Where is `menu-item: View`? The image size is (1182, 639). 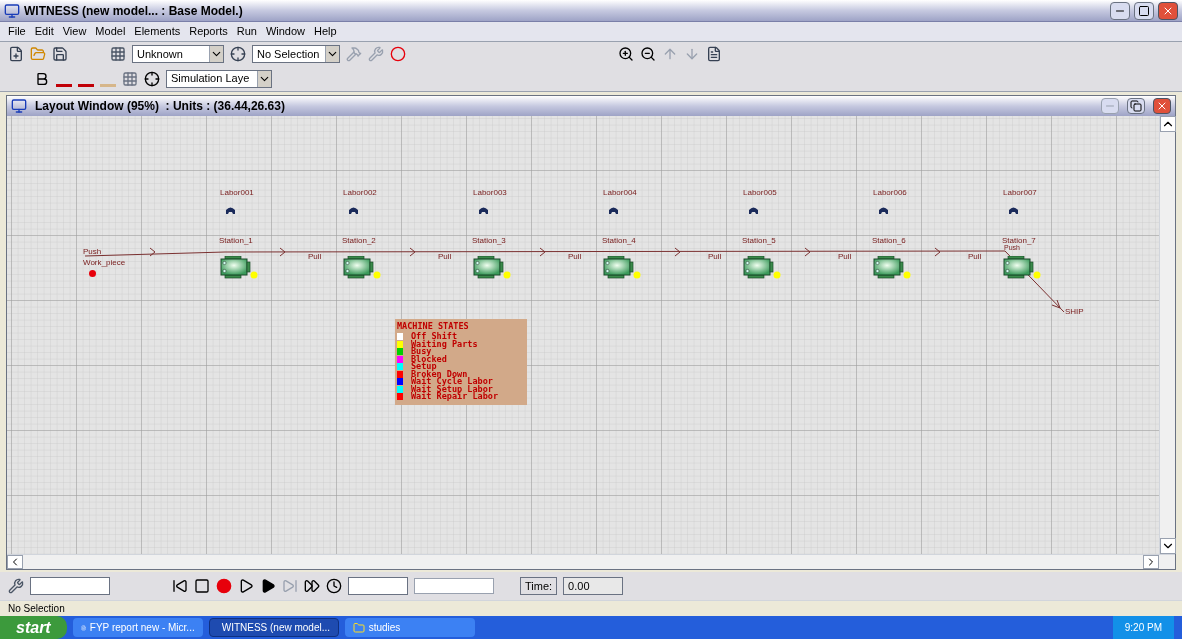
menu-item: View is located at coordinates (74, 31).